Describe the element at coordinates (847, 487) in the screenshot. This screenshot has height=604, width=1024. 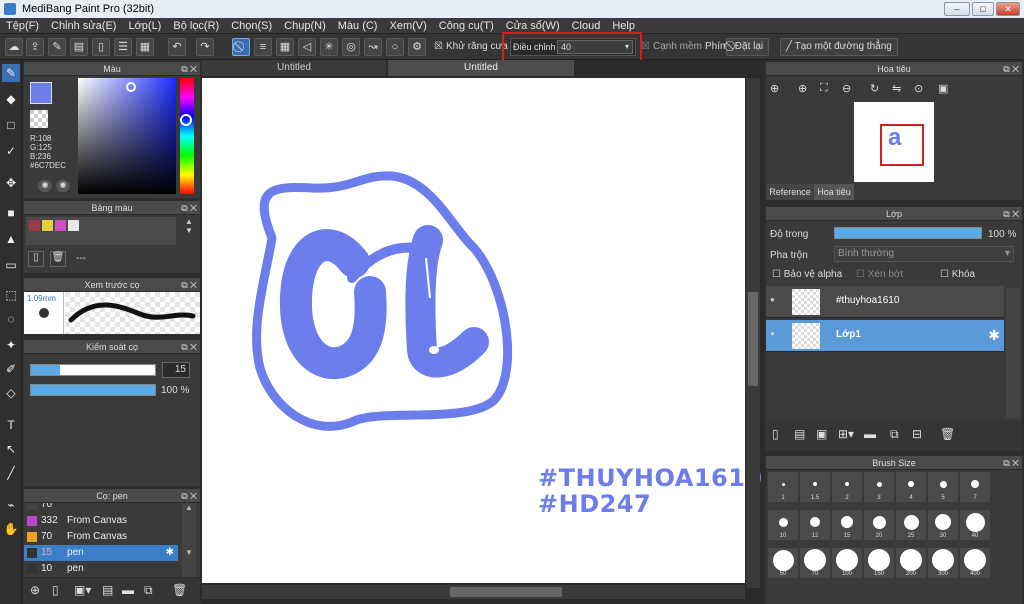
I see `brush-size-cell: 2` at that location.